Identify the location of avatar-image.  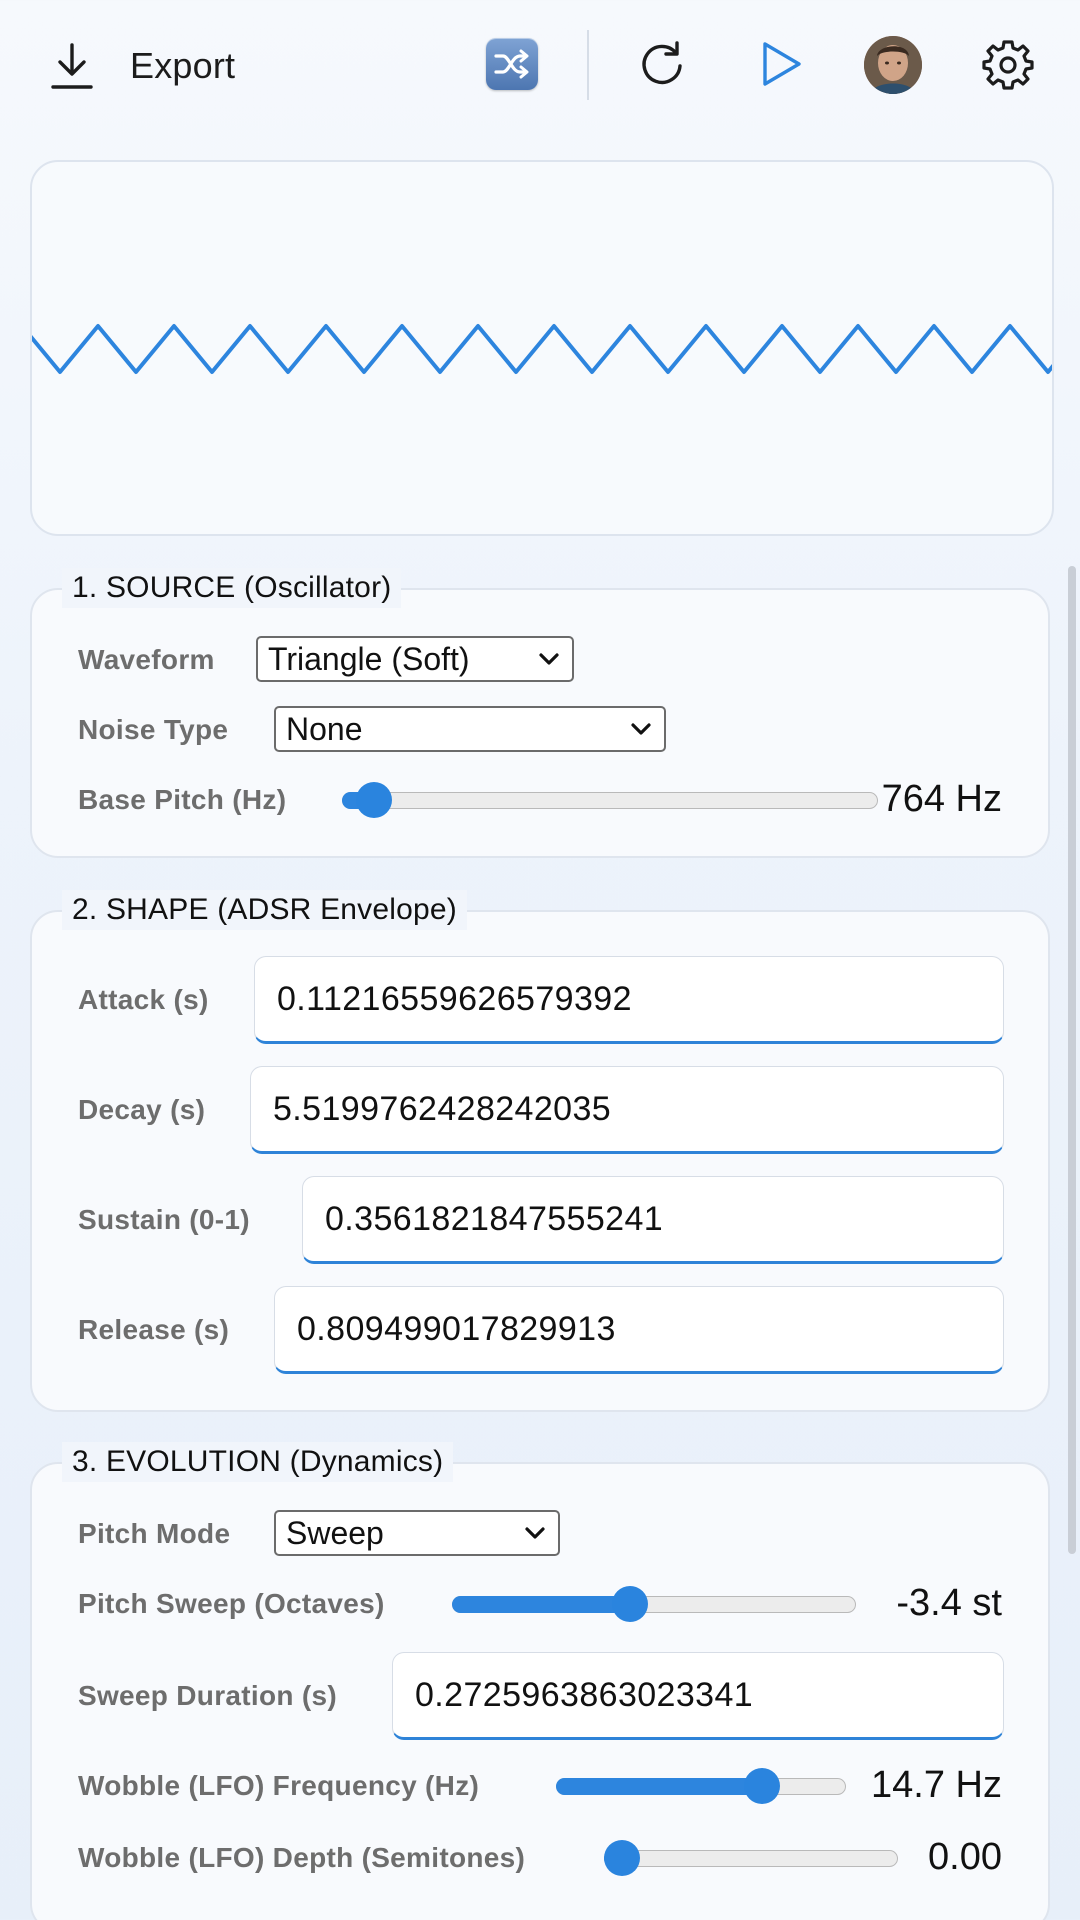
(893, 65).